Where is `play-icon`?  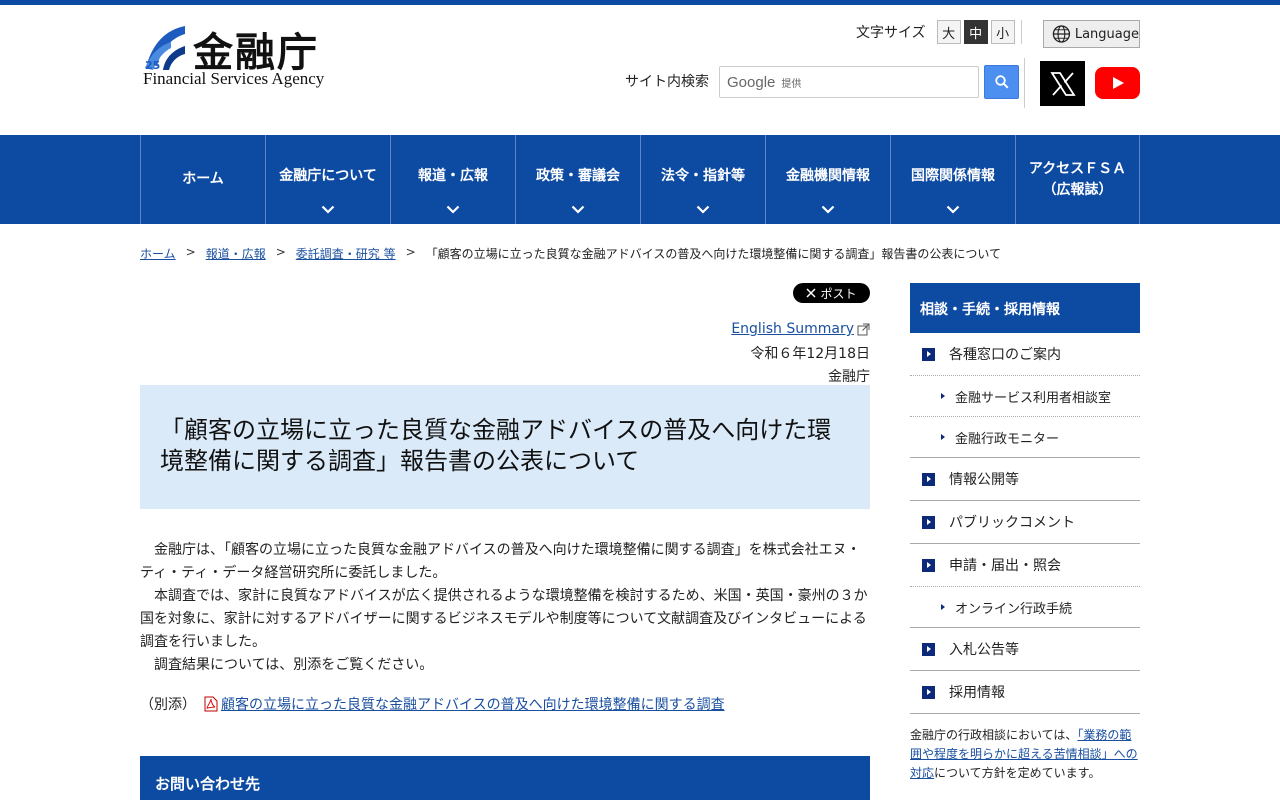
play-icon is located at coordinates (1118, 83).